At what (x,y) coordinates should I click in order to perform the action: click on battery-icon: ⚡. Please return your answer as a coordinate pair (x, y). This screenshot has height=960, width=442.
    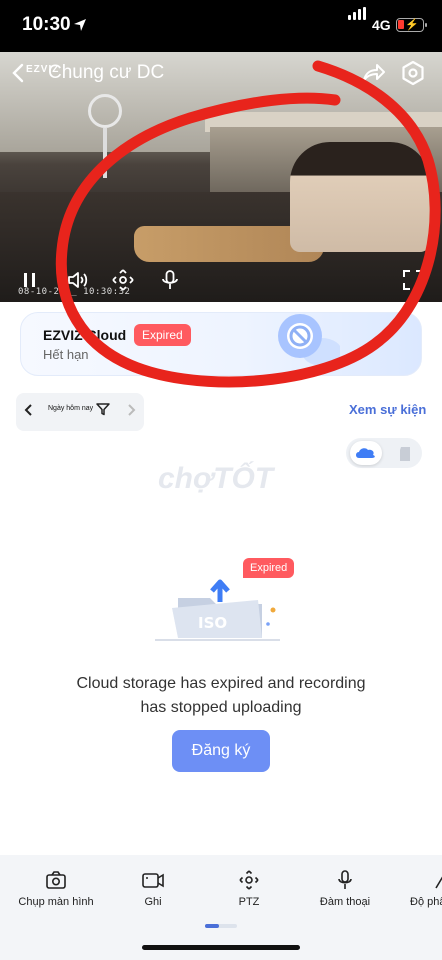
    Looking at the image, I should click on (411, 25).